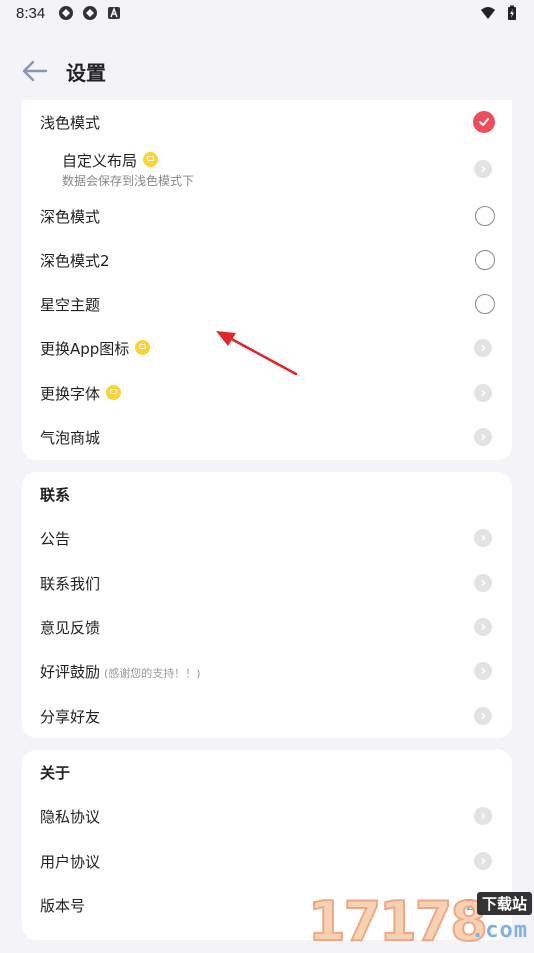 The height and width of the screenshot is (953, 534). I want to click on custom-layout-label: 自定义布局, so click(110, 160).